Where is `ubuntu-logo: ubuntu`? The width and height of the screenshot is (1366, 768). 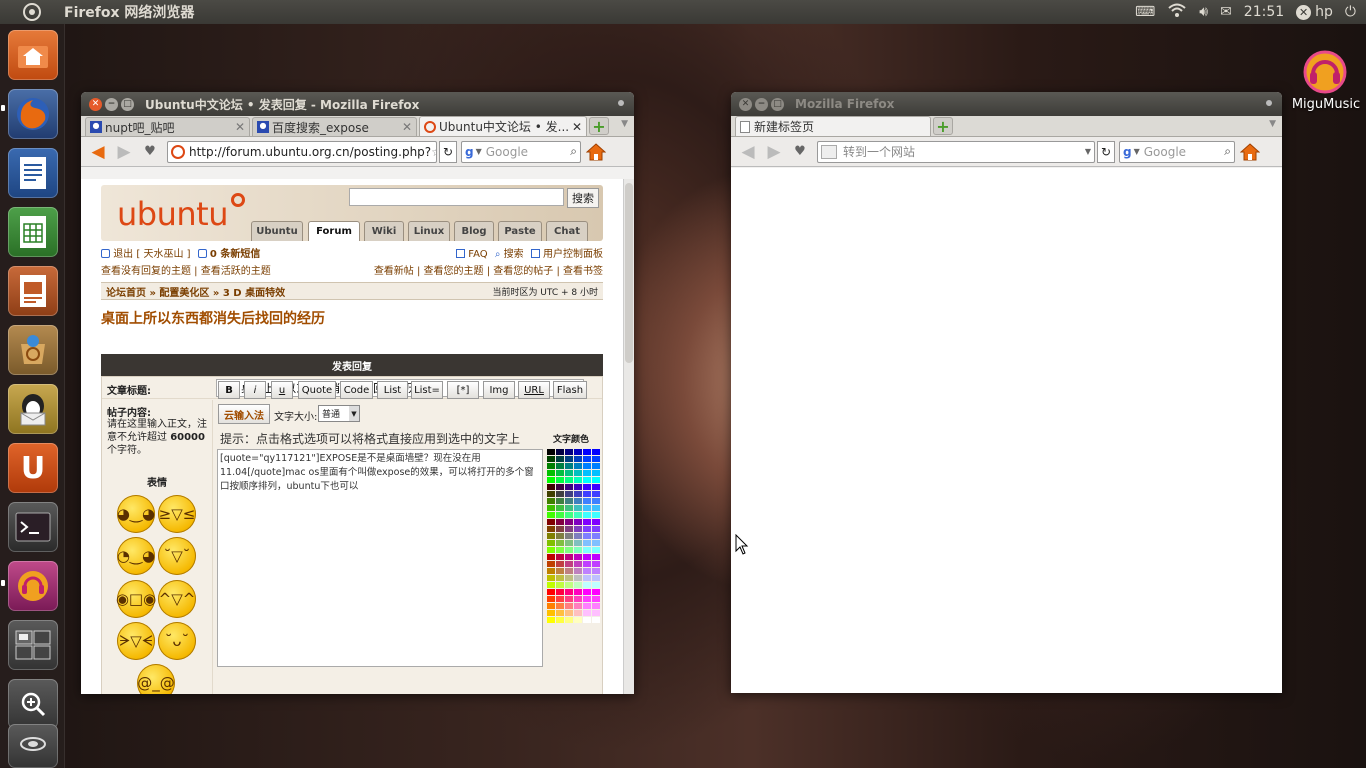
ubuntu-logo: ubuntu is located at coordinates (172, 214).